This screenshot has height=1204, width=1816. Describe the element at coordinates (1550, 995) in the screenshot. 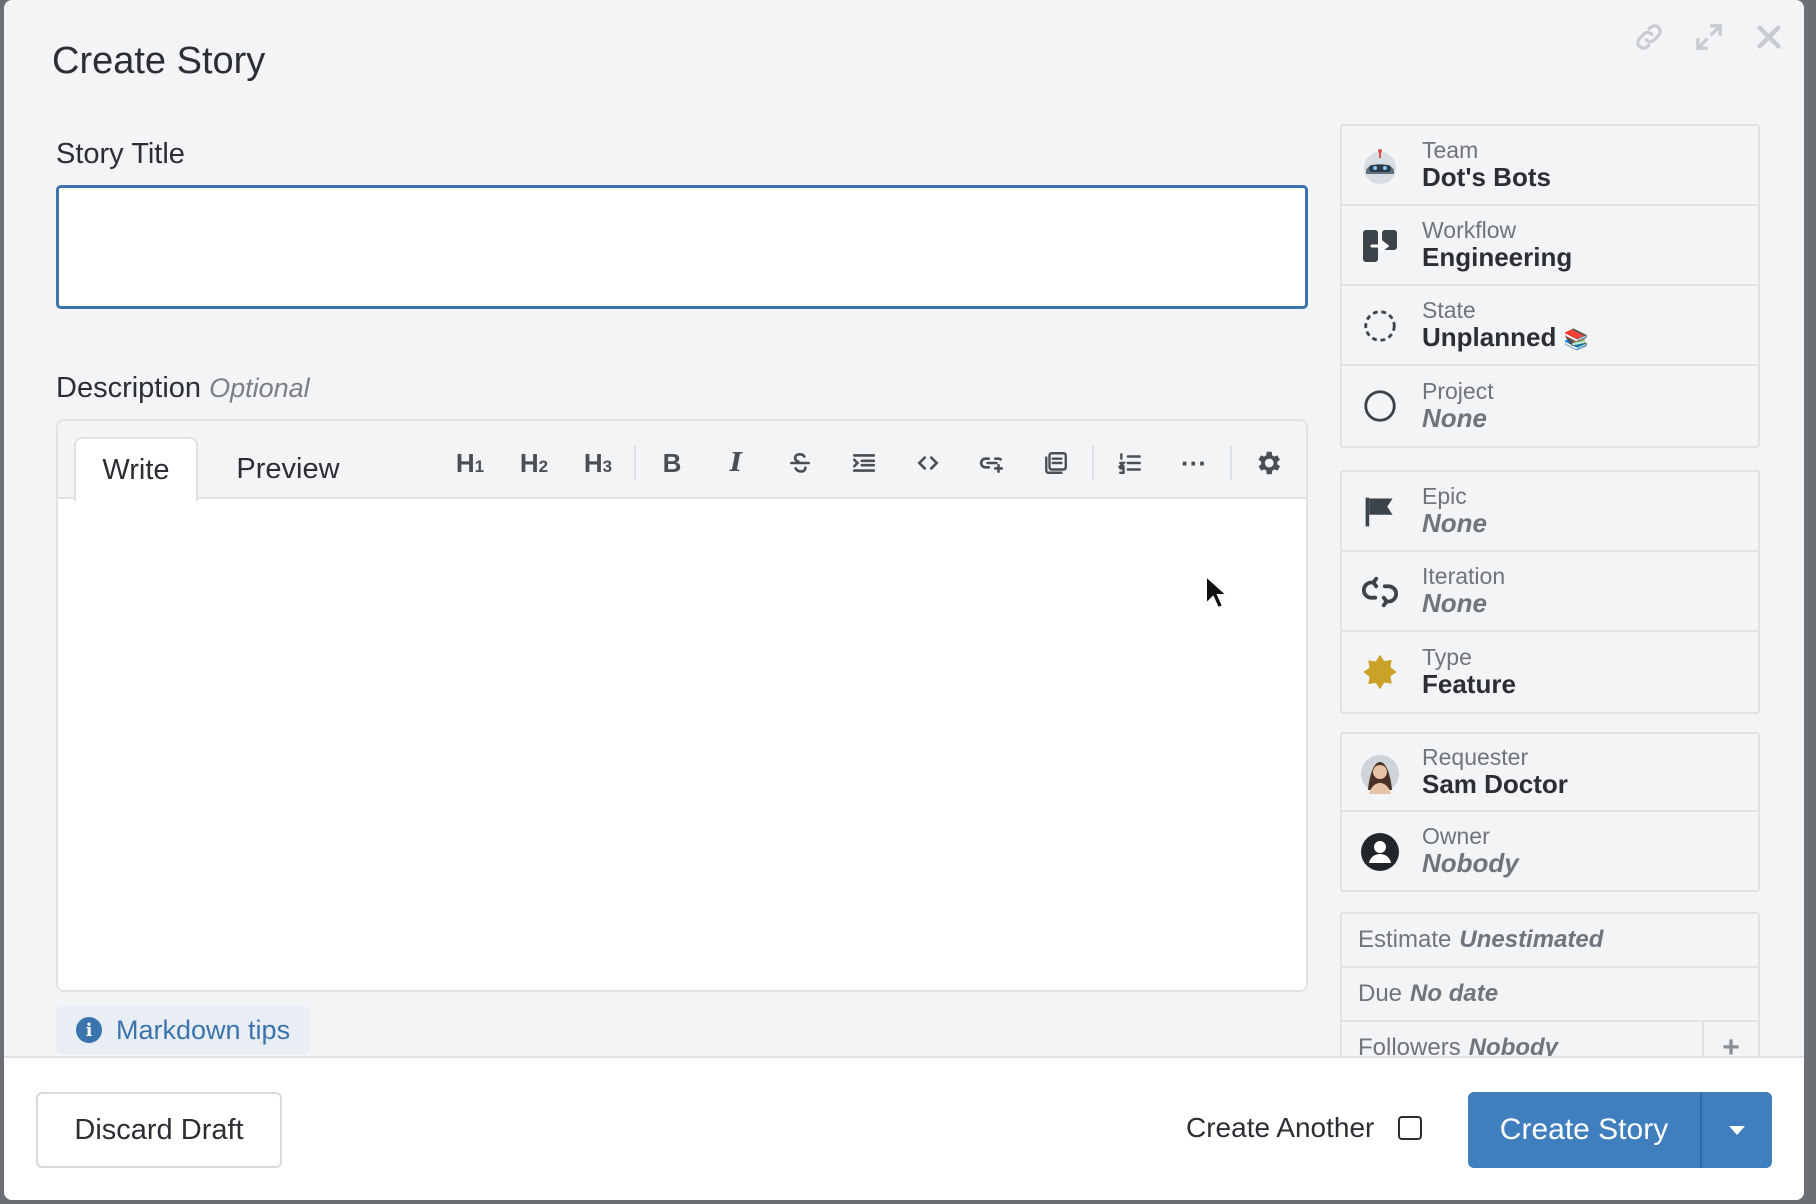

I see `due-field: Due No date` at that location.